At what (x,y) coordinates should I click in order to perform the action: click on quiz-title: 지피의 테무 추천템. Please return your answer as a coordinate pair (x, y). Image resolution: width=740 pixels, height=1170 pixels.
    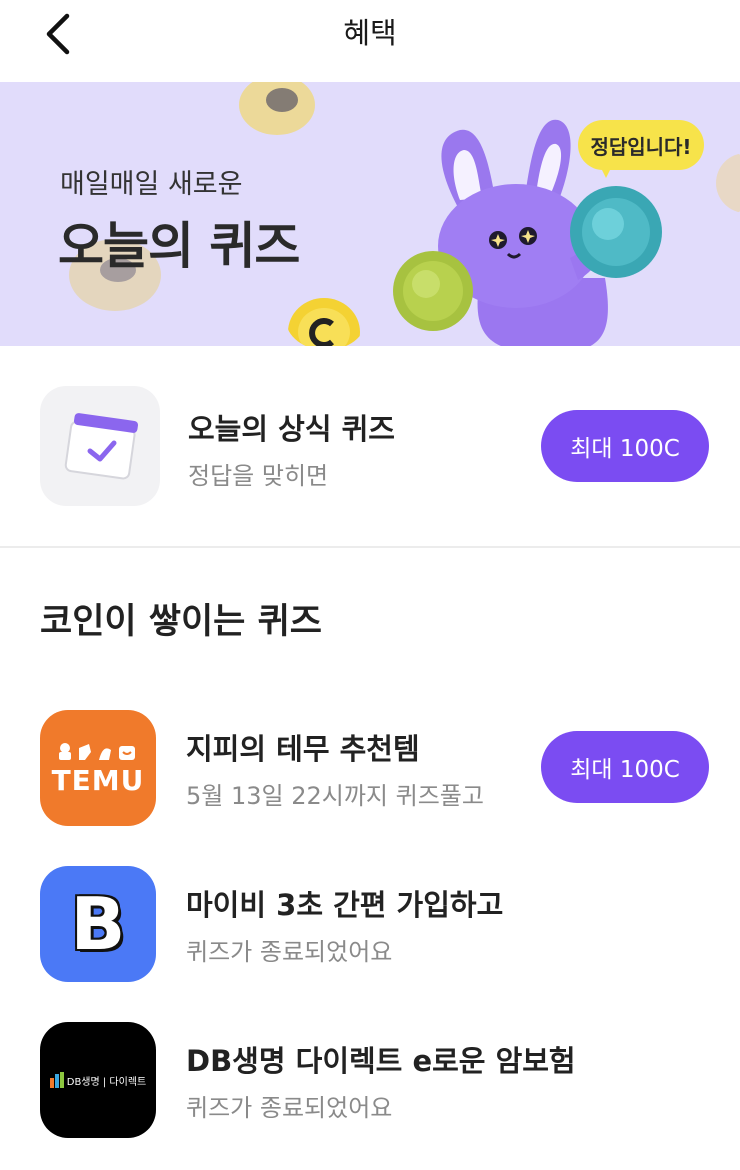
    Looking at the image, I should click on (303, 749).